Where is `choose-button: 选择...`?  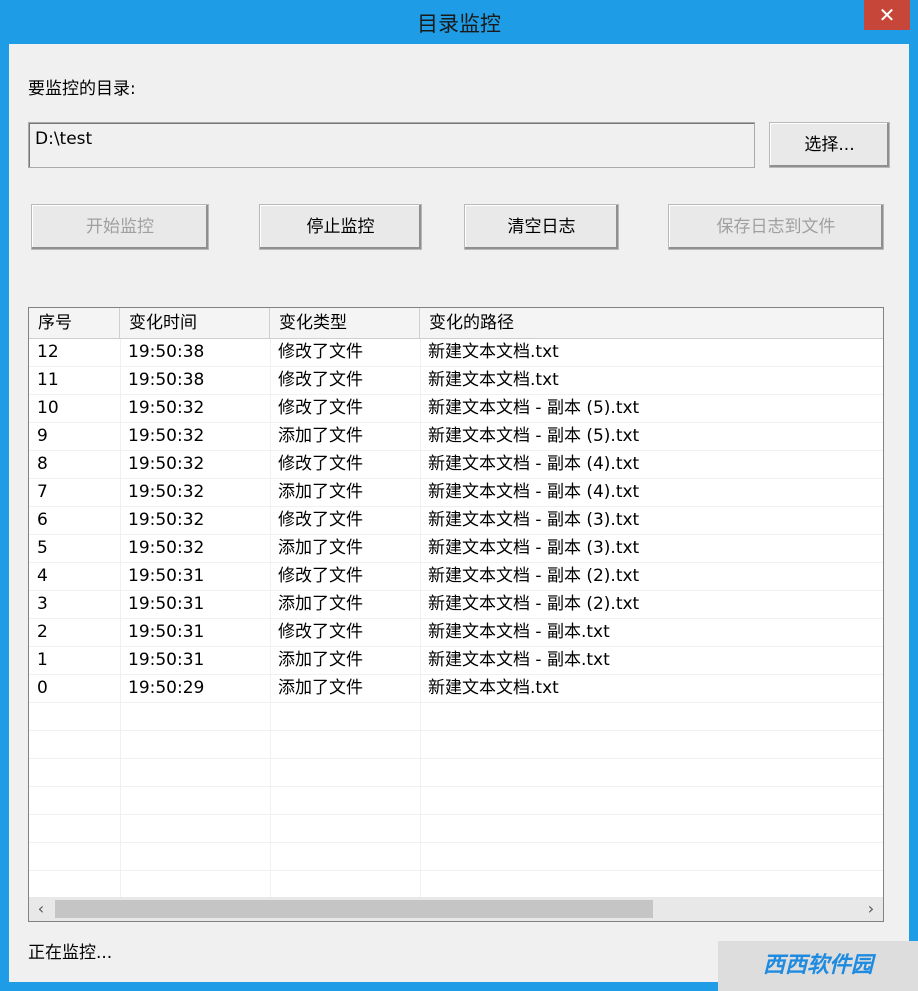
choose-button: 选择... is located at coordinates (829, 145).